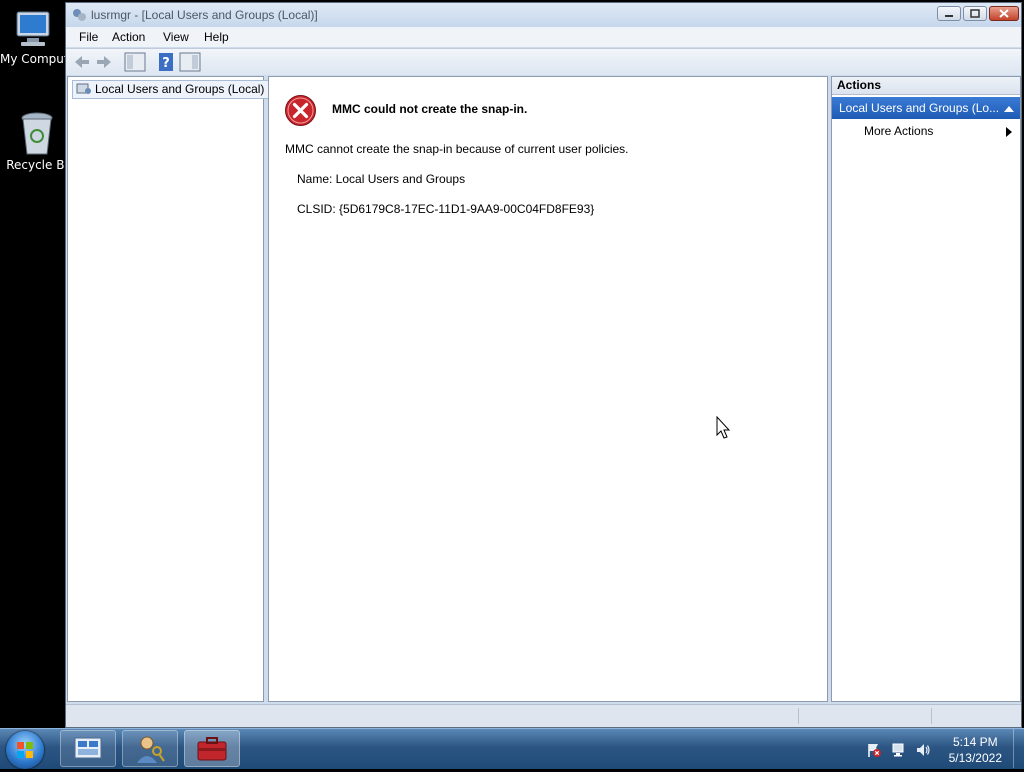 The width and height of the screenshot is (1024, 772). What do you see at coordinates (975, 750) in the screenshot?
I see `taskbar-clock: 5:14 PM 5/13/2022` at bounding box center [975, 750].